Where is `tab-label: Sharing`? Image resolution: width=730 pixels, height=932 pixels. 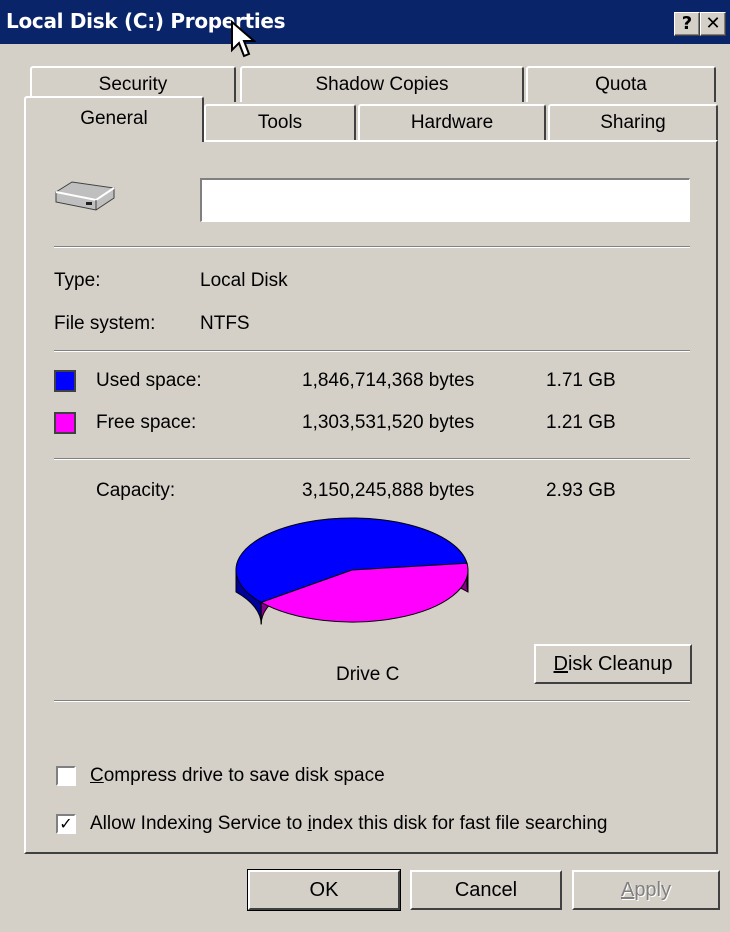 tab-label: Sharing is located at coordinates (633, 122).